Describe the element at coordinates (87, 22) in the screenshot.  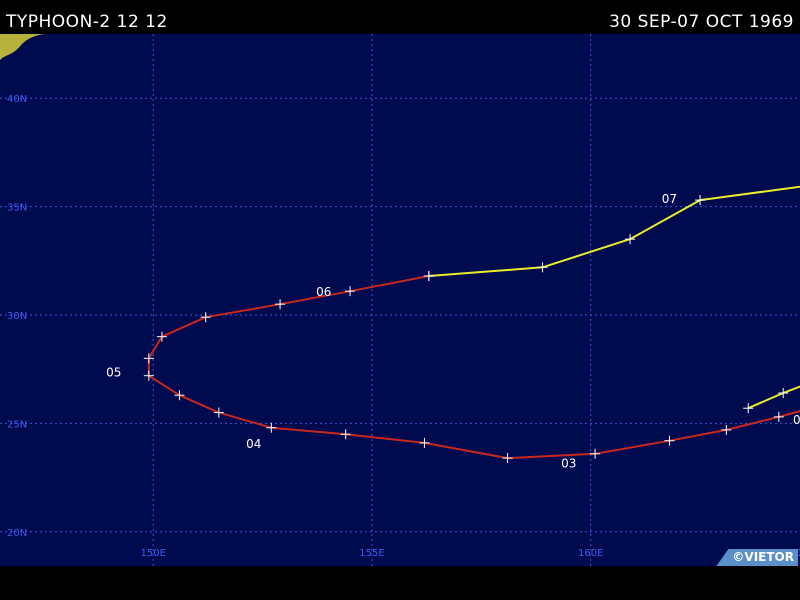
I see `storm-label: TYPHOON-2 12 12` at that location.